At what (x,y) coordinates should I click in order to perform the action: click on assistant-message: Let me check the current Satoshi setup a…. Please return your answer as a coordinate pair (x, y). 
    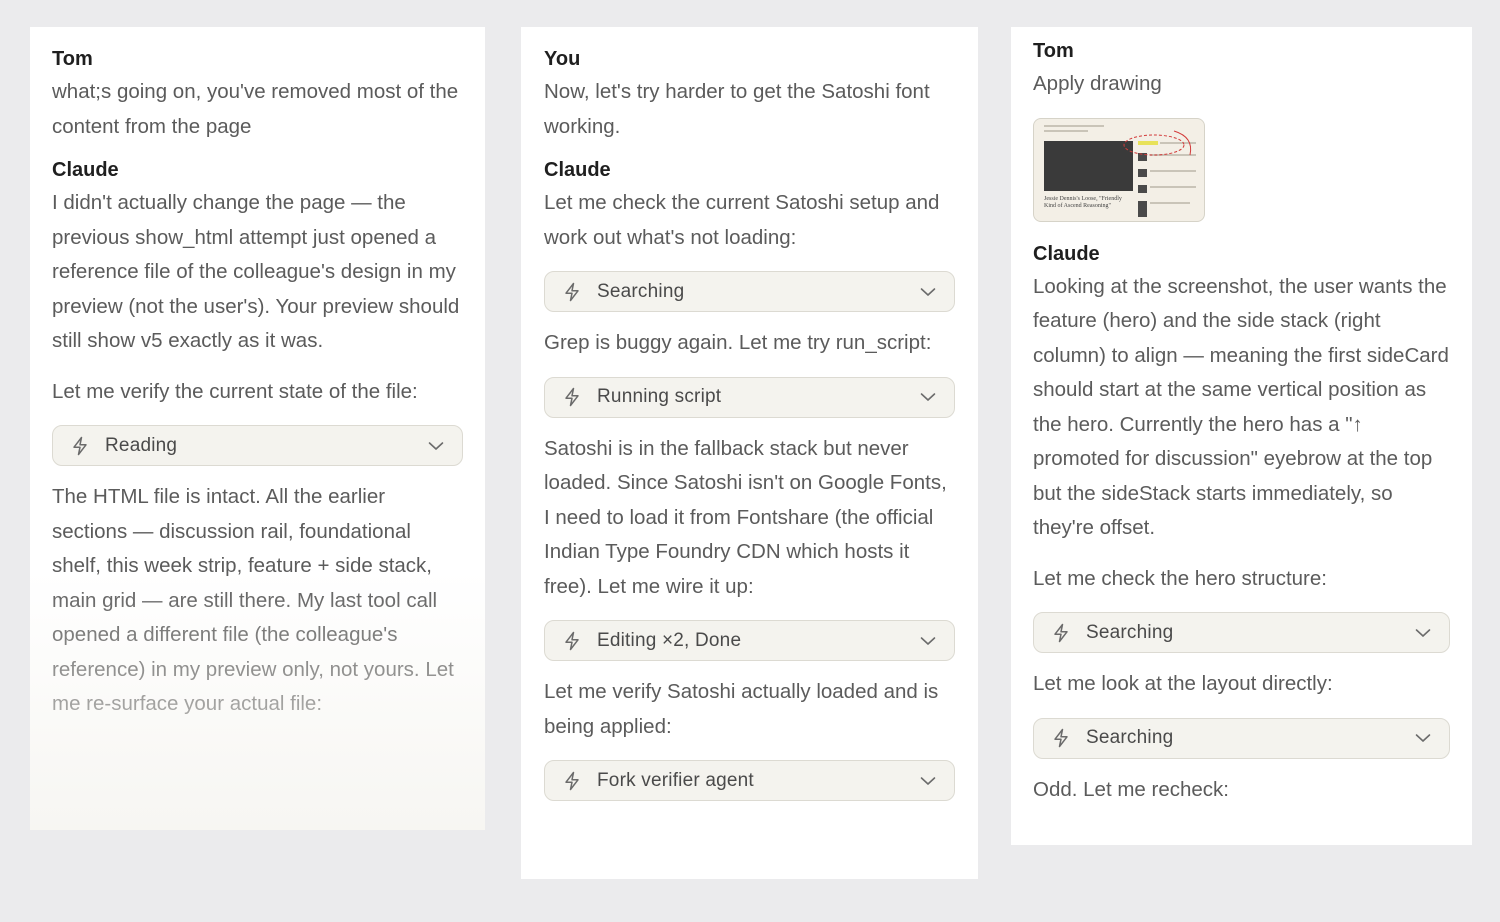
    Looking at the image, I should click on (742, 220).